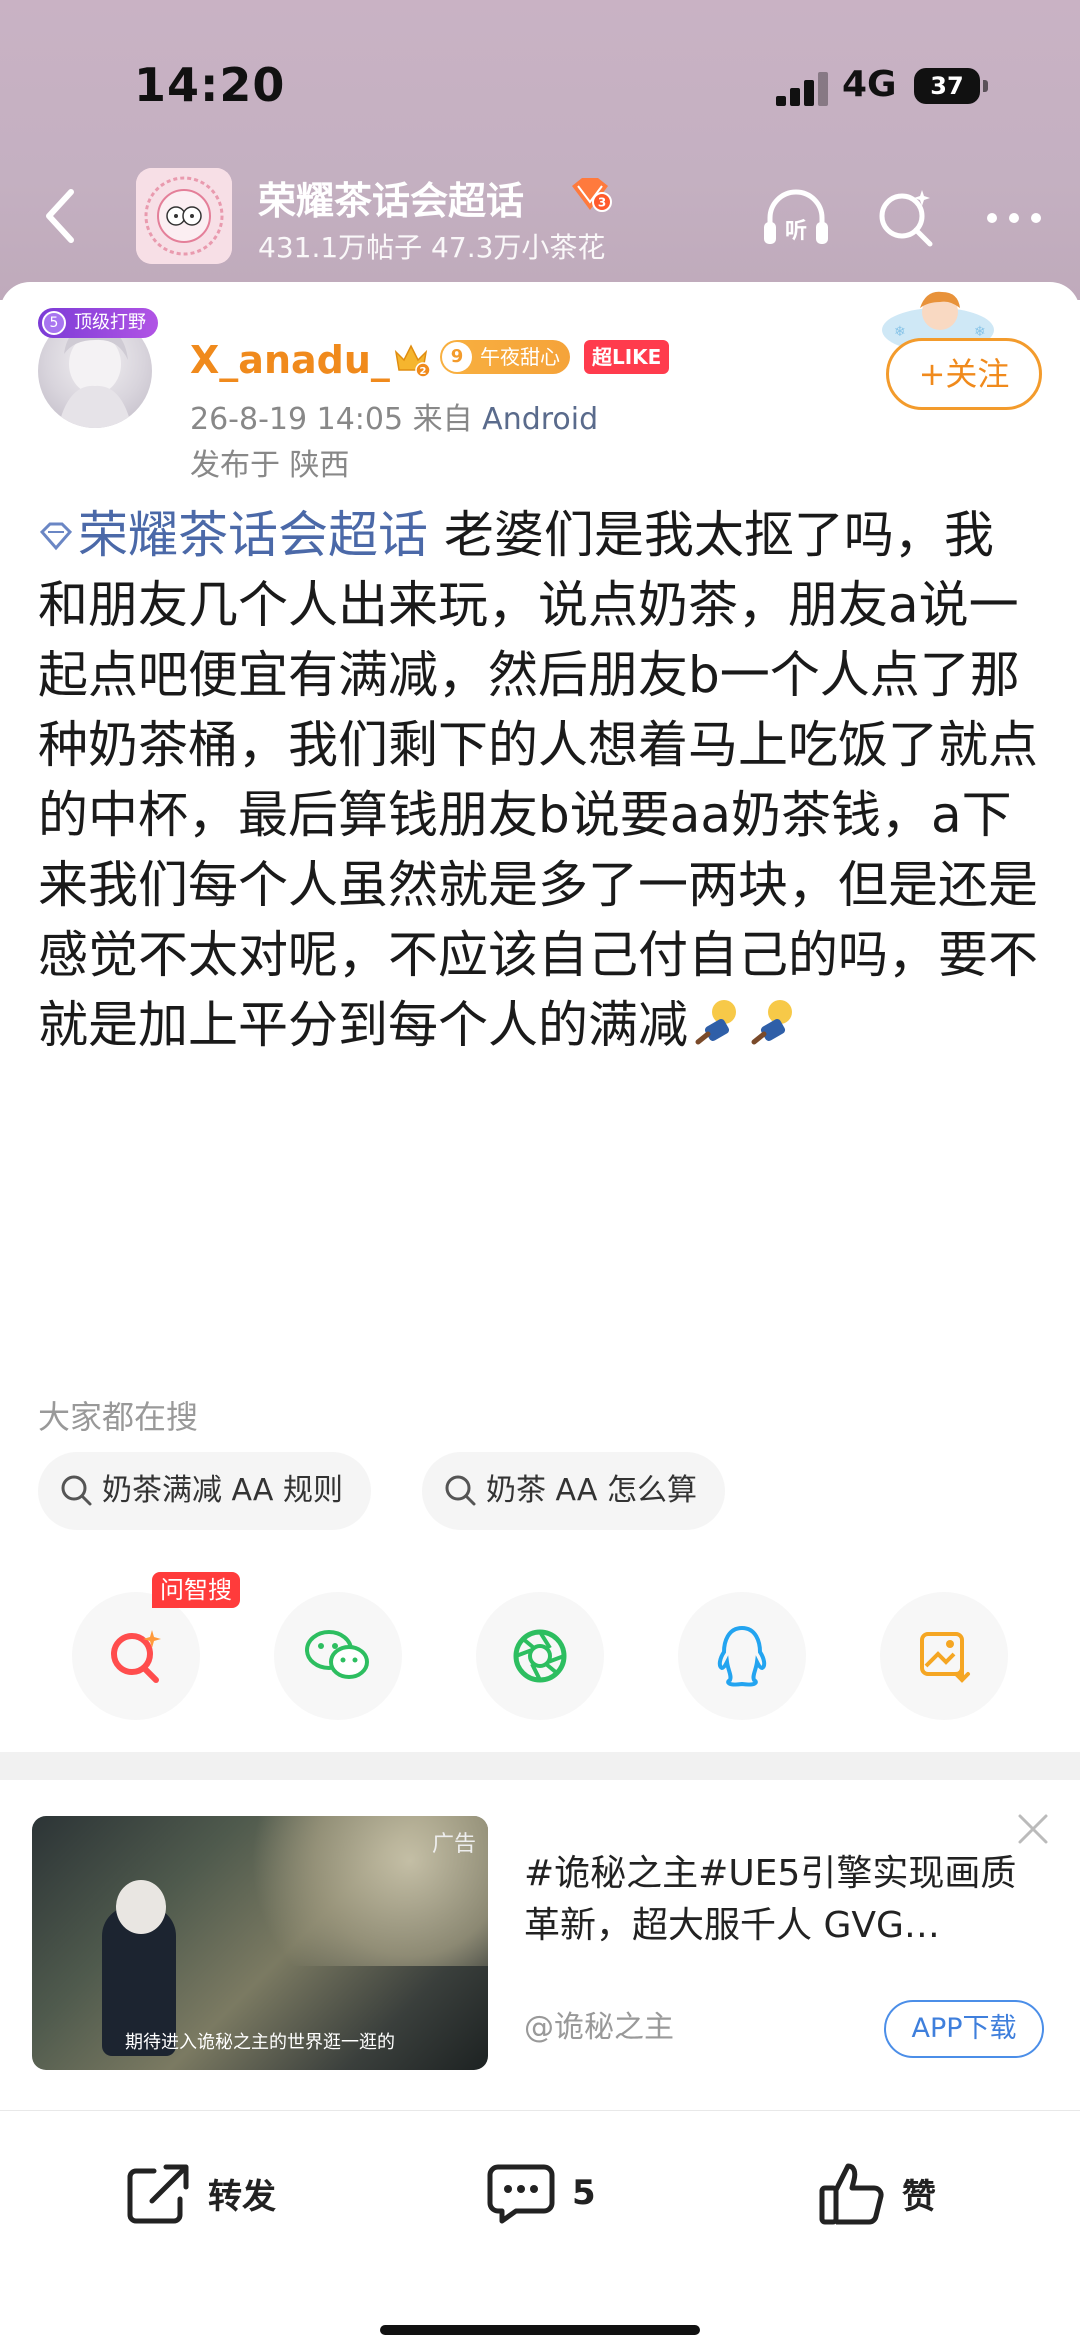 The height and width of the screenshot is (2348, 1080). Describe the element at coordinates (98, 323) in the screenshot. I see `vip-title-badge: 5 顶级打野` at that location.